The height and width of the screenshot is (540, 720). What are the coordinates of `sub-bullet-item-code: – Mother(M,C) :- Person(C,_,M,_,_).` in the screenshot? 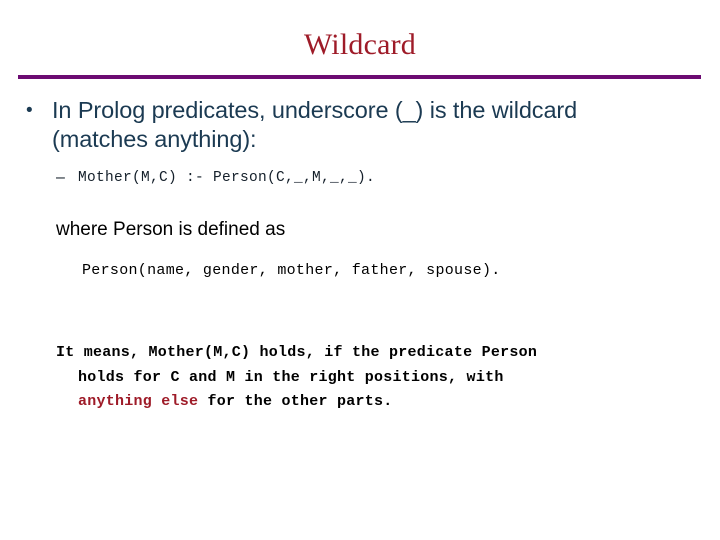 It's located at (360, 178).